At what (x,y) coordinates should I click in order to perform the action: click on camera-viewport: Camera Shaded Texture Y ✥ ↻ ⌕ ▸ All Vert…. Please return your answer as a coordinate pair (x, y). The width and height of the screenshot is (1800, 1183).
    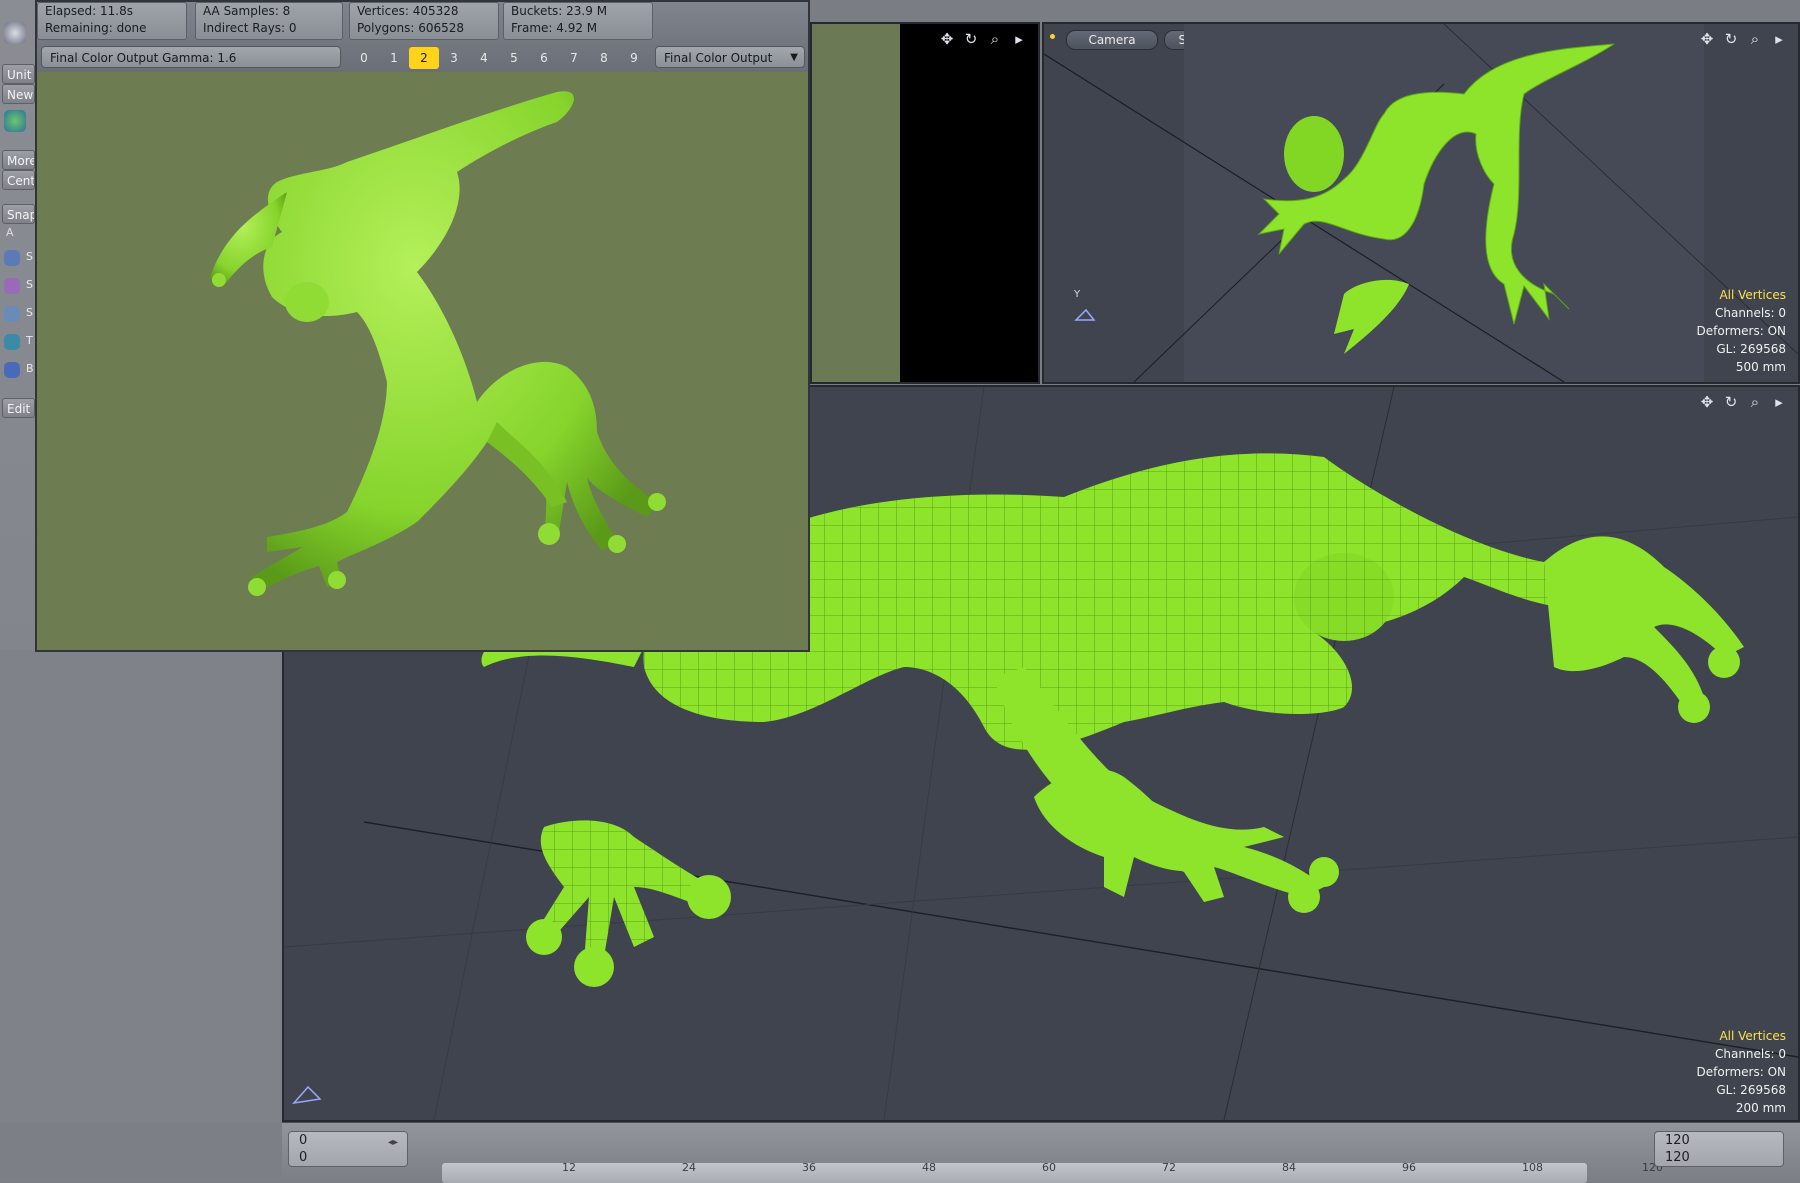
    Looking at the image, I should click on (1421, 203).